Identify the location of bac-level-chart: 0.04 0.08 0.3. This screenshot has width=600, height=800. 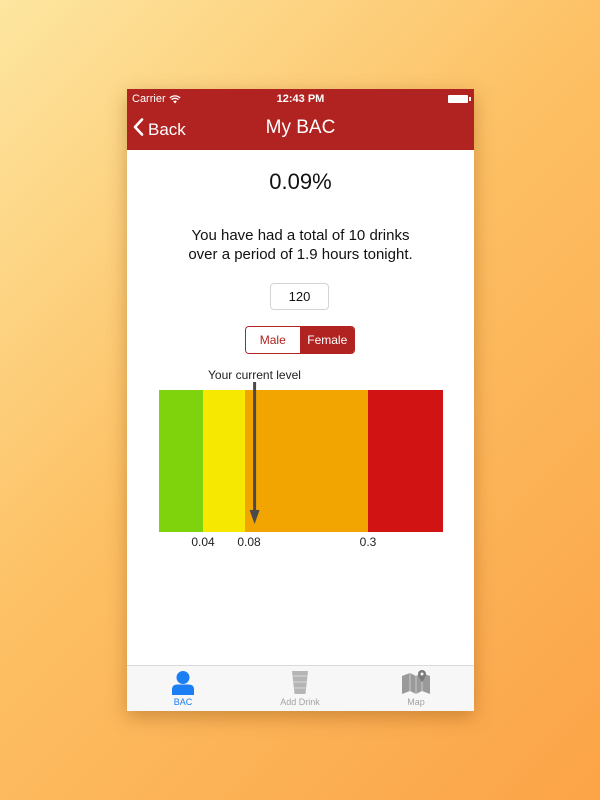
(301, 465).